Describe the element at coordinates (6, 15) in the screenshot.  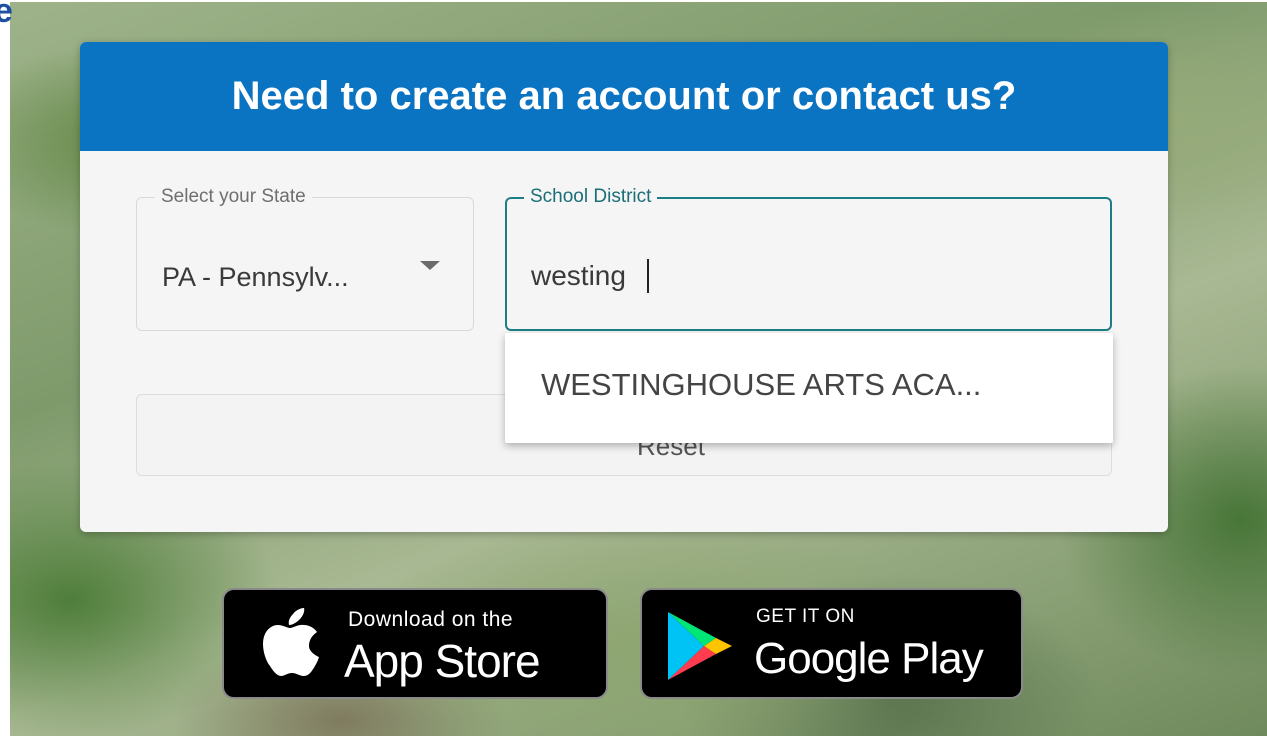
I see `corner-logo-fragment: e` at that location.